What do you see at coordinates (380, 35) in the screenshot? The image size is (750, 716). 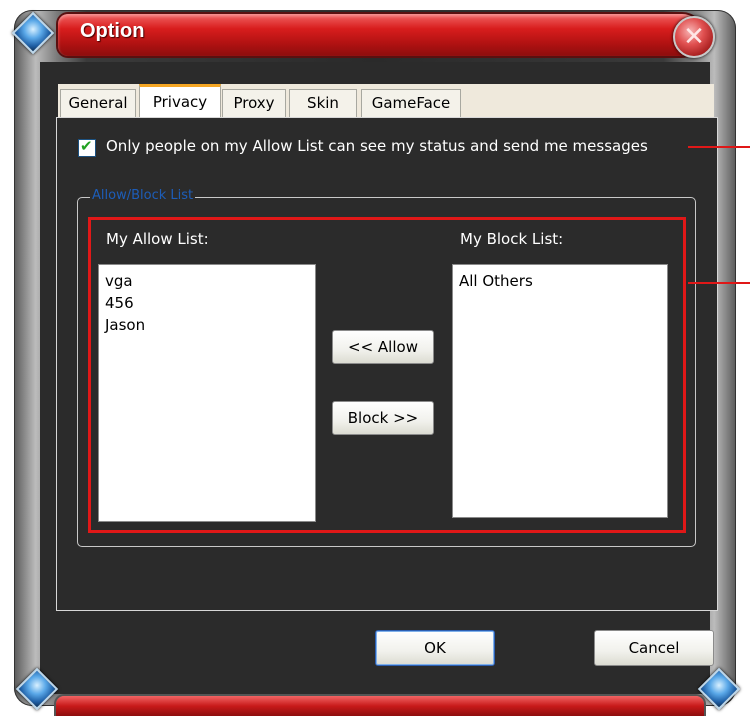 I see `title-bar` at bounding box center [380, 35].